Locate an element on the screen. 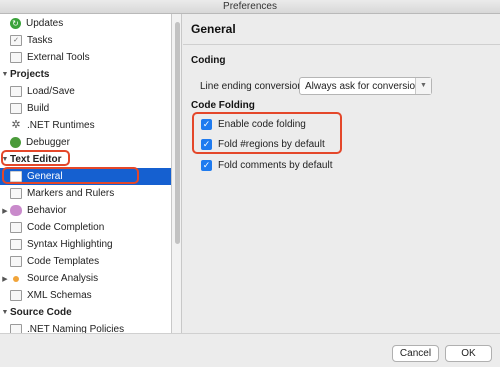  window-title: Preferences is located at coordinates (250, 7).